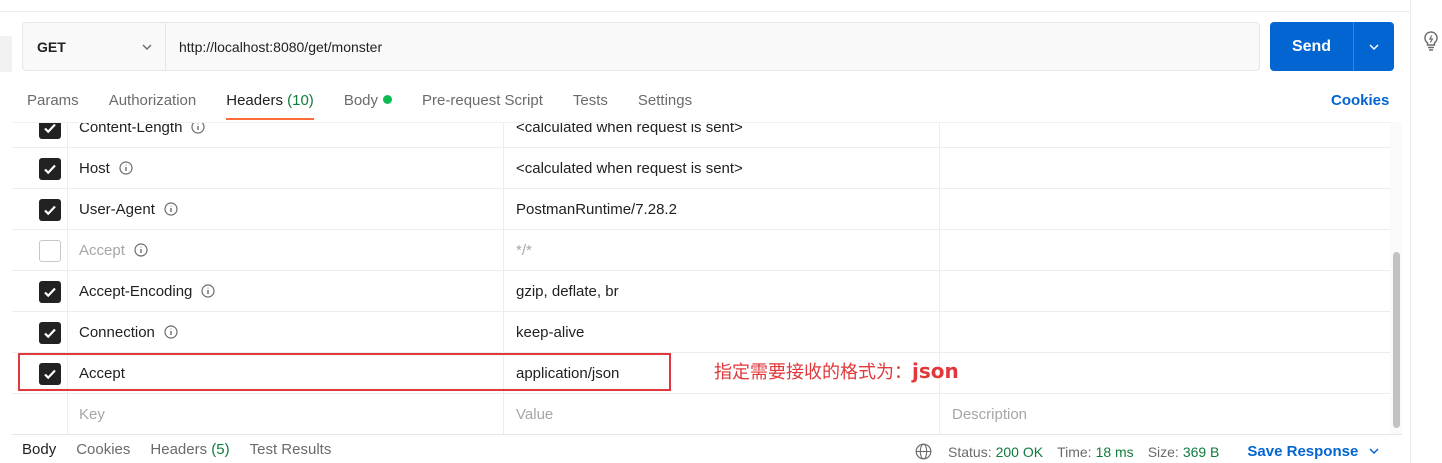  I want to click on header-value: */*, so click(722, 250).